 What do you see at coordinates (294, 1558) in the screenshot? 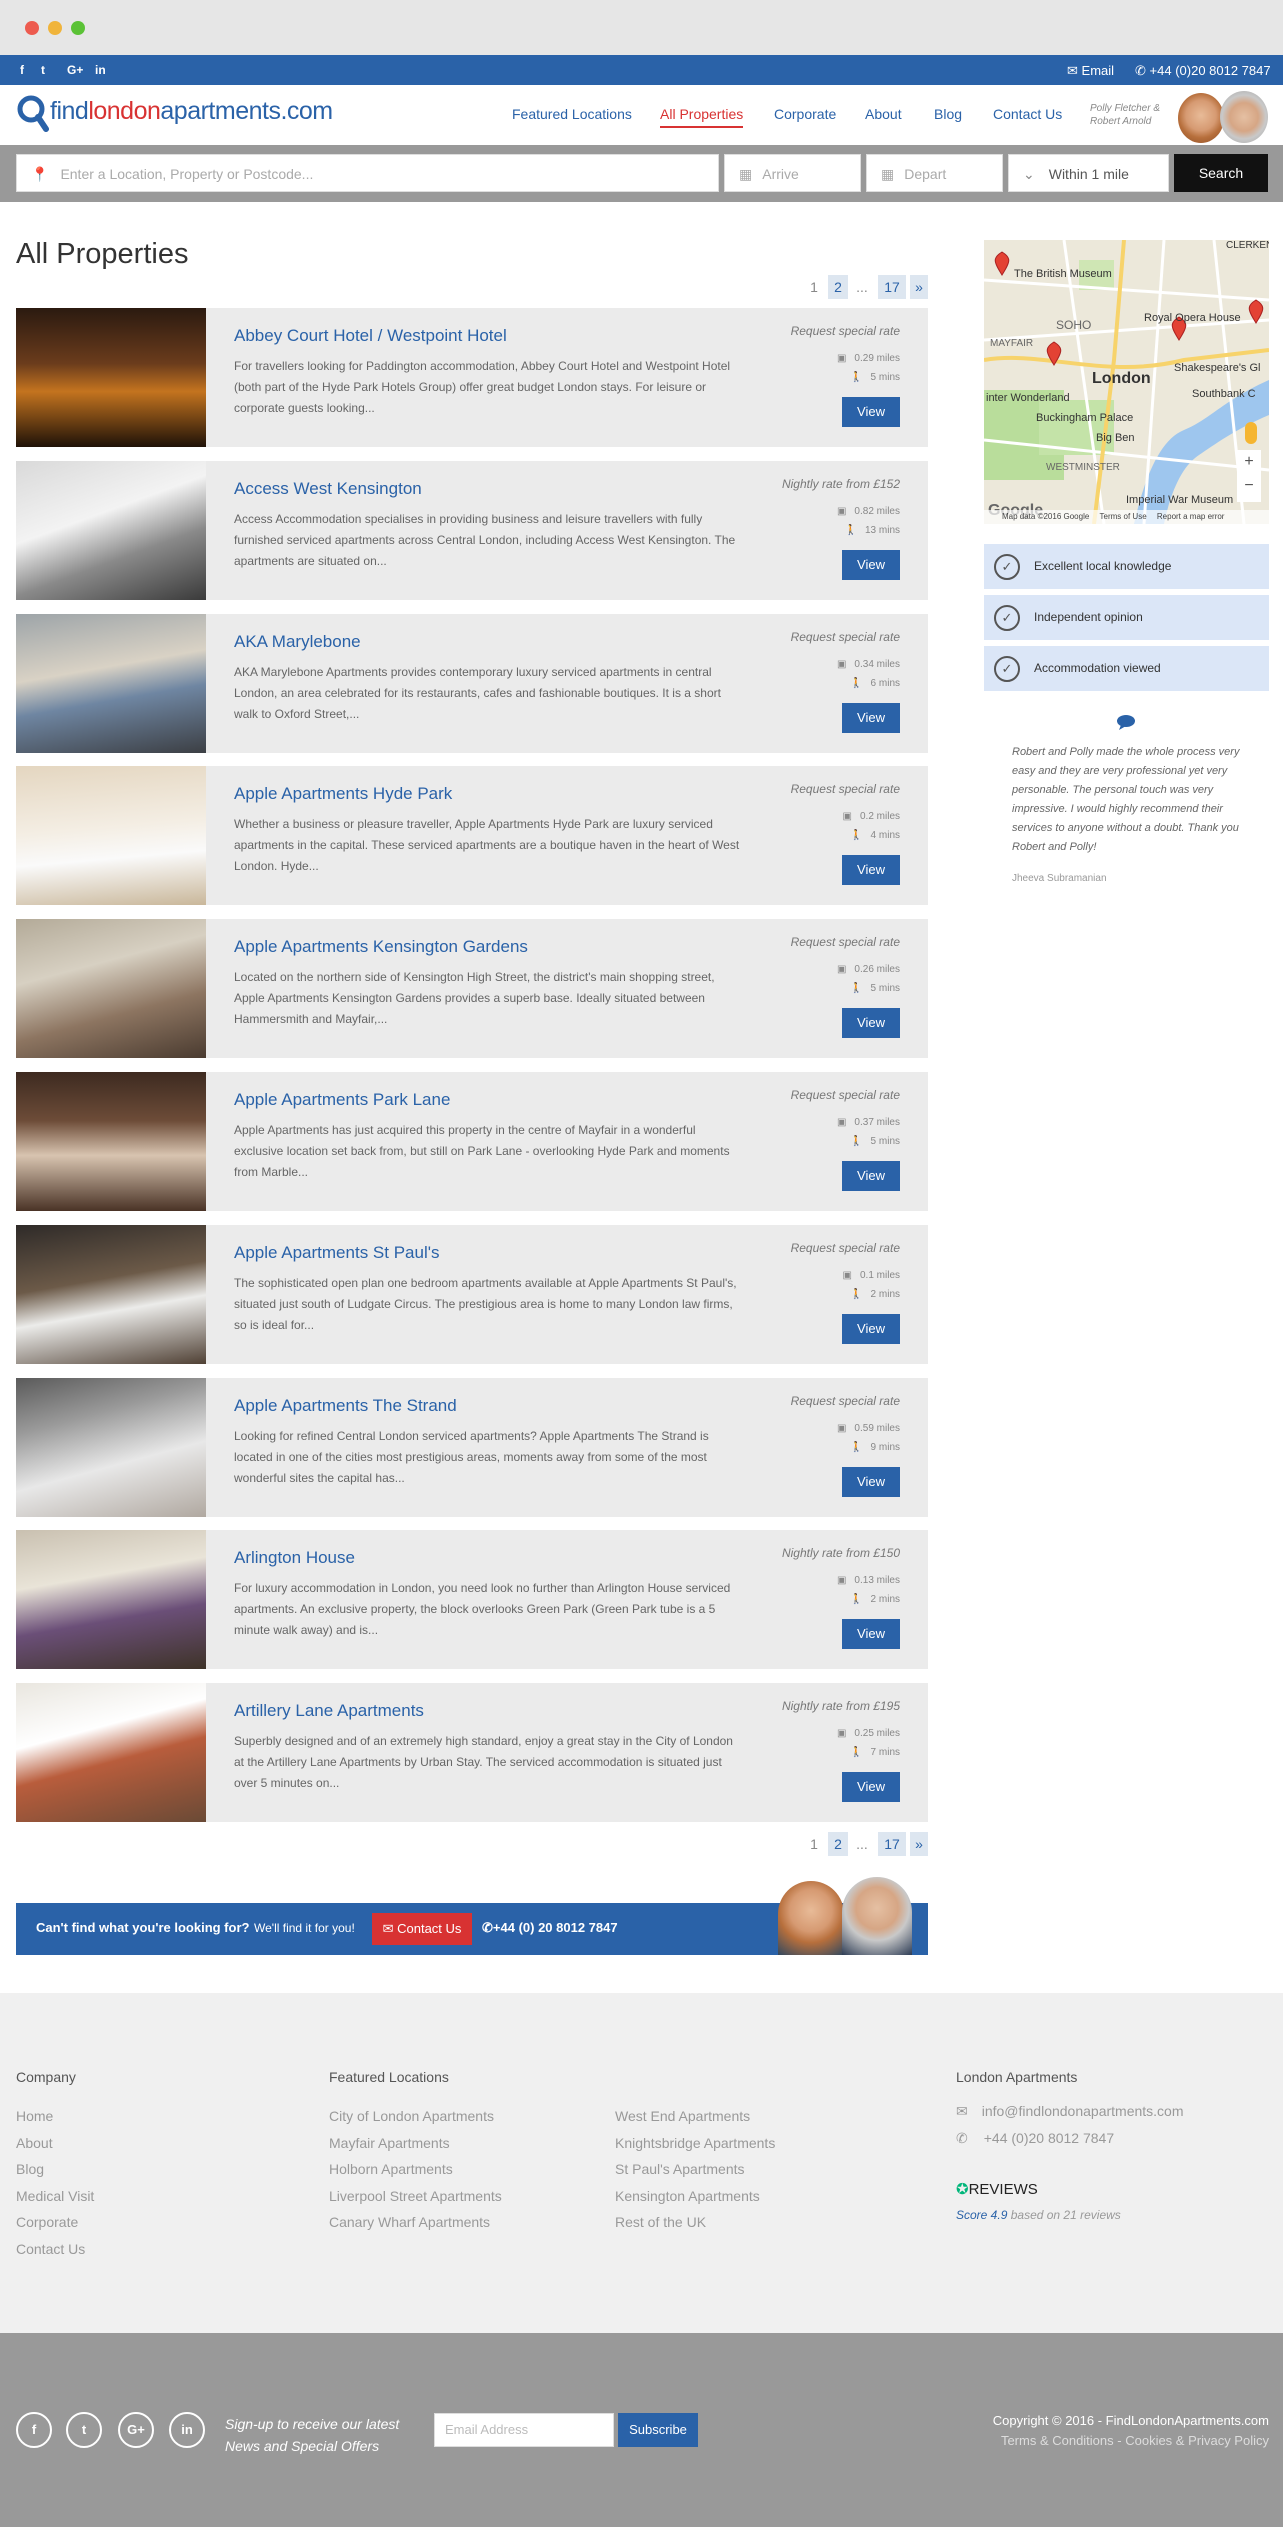
I see `property-title: Arlington House` at bounding box center [294, 1558].